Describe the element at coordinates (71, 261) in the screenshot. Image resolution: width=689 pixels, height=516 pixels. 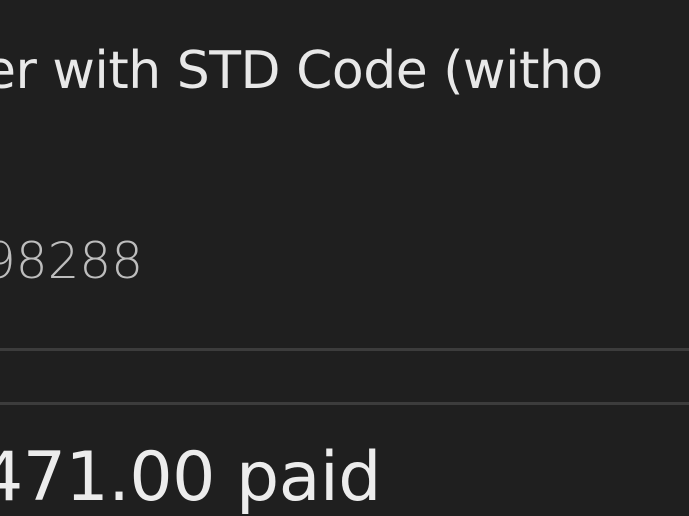
I see `phone-field-value: 98288` at that location.